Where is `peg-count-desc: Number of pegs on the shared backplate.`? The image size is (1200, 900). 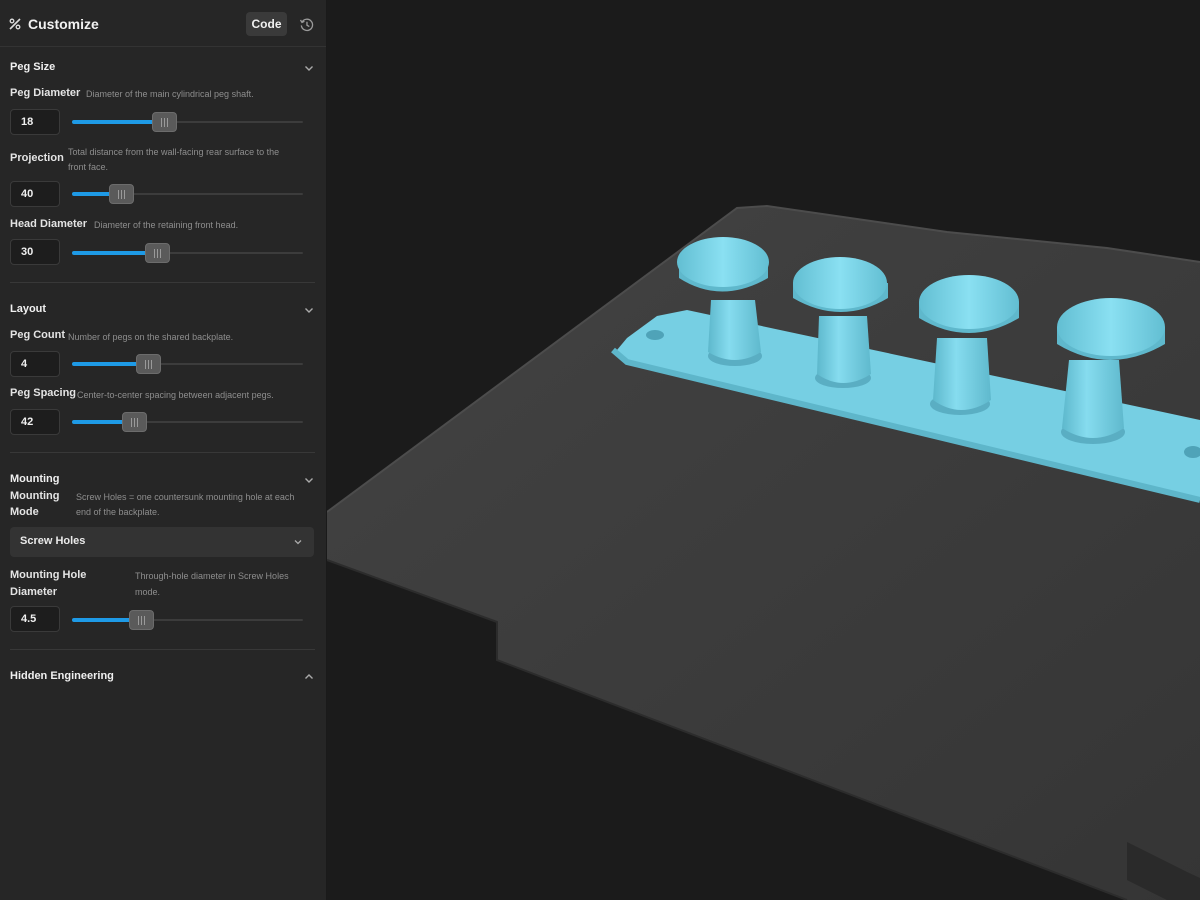
peg-count-desc: Number of pegs on the shared backplate. is located at coordinates (151, 337).